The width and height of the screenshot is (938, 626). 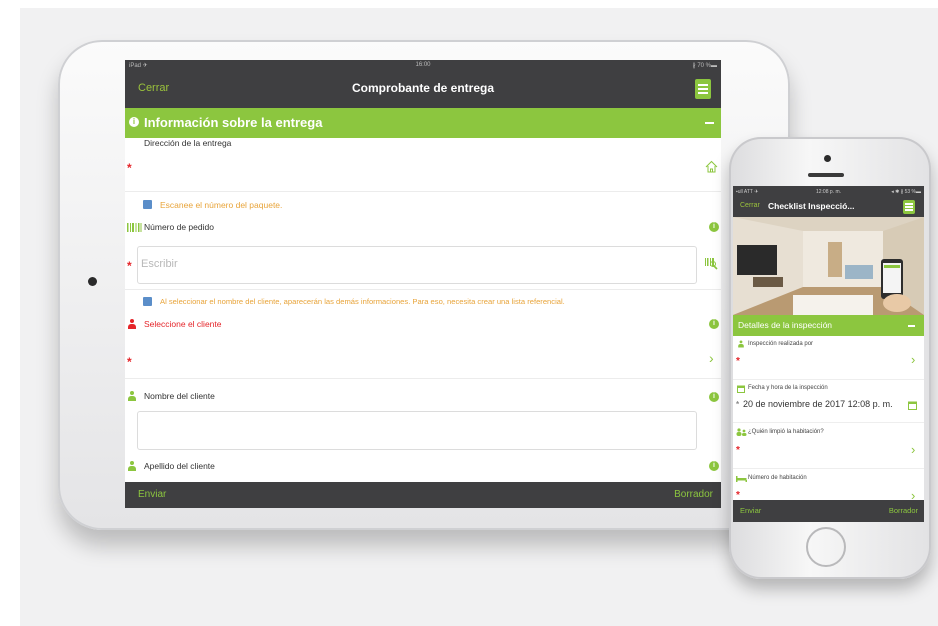 I want to click on phone-home-button, so click(x=826, y=547).